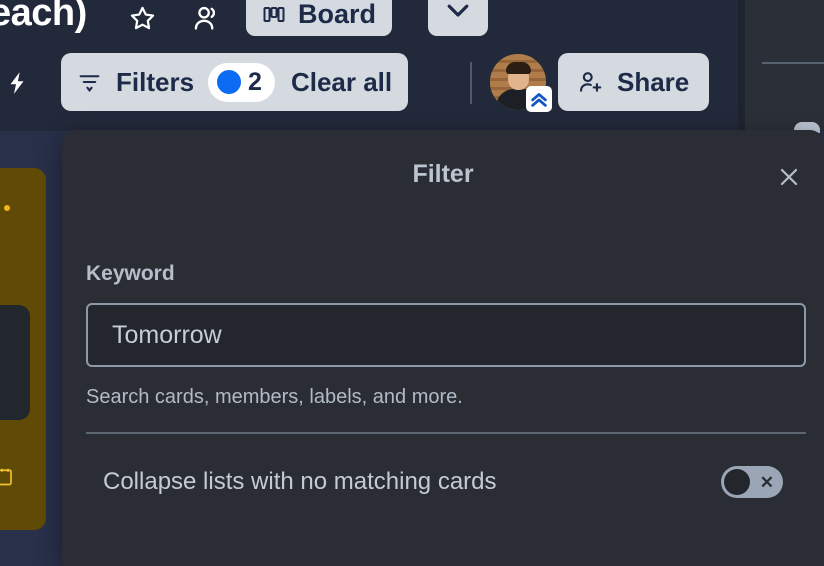 The image size is (824, 566). I want to click on chevrons-up-icon, so click(539, 99).